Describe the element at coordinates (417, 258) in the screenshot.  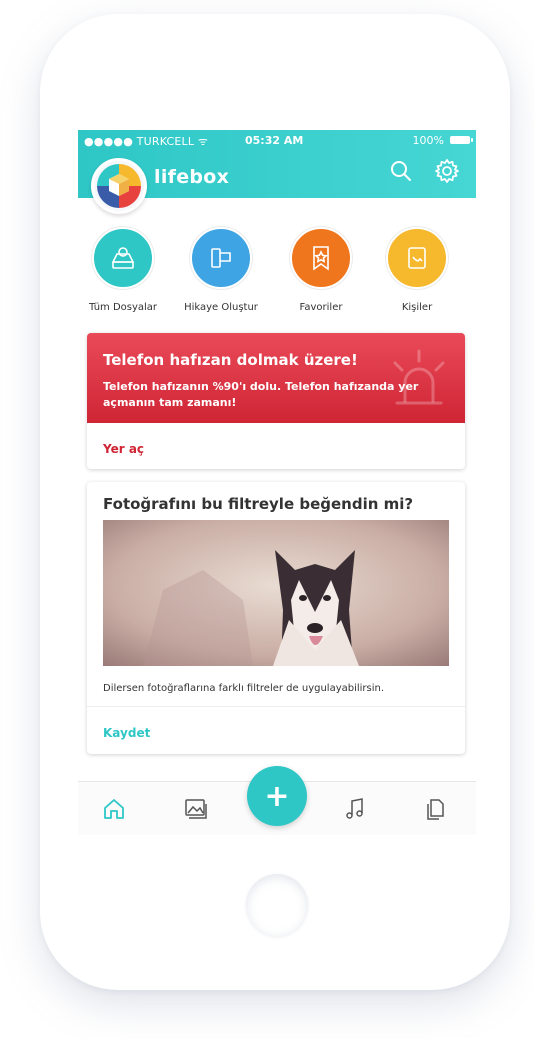
I see `contacts-icon` at that location.